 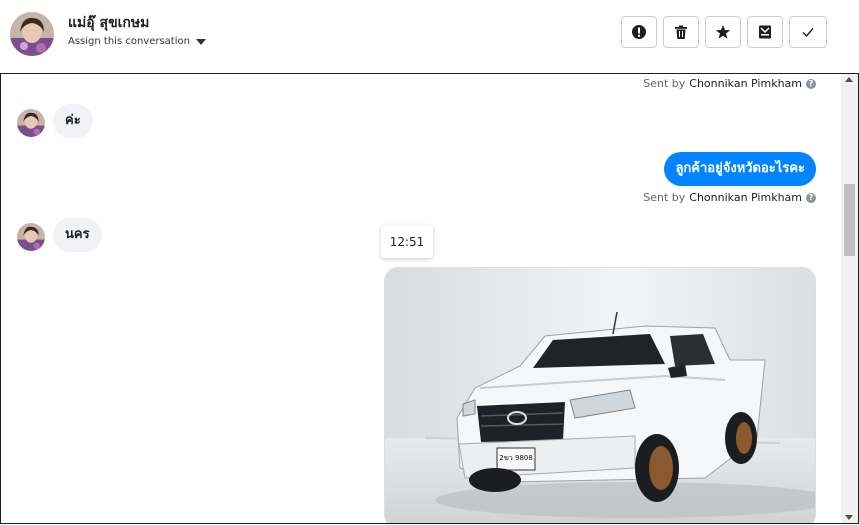 What do you see at coordinates (200, 41) in the screenshot?
I see `caret-down-icon` at bounding box center [200, 41].